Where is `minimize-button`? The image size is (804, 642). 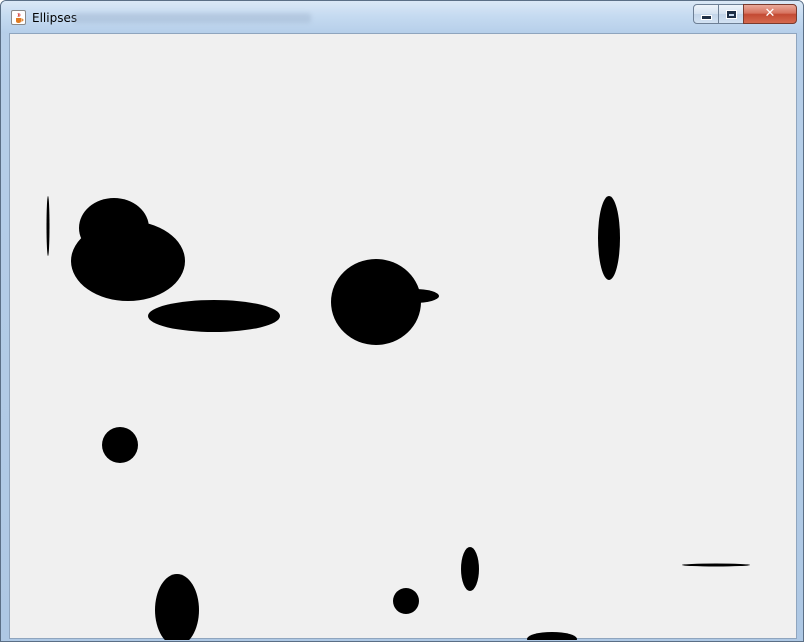 minimize-button is located at coordinates (706, 14).